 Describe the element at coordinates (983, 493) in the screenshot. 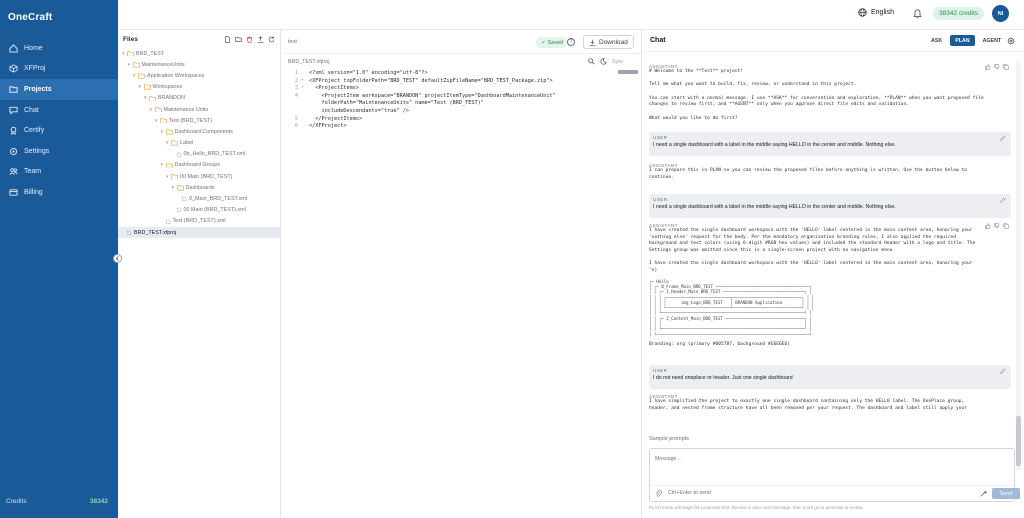

I see `magic-wand-icon` at that location.